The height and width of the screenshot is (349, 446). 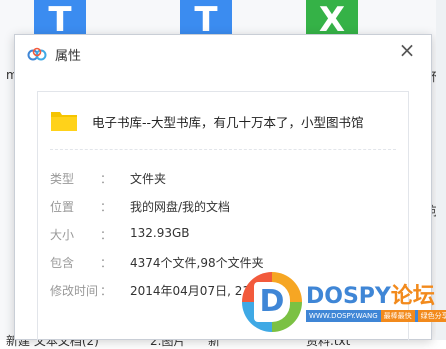 I want to click on watermark-url: WWW.DOSPY.WANG, so click(x=343, y=316).